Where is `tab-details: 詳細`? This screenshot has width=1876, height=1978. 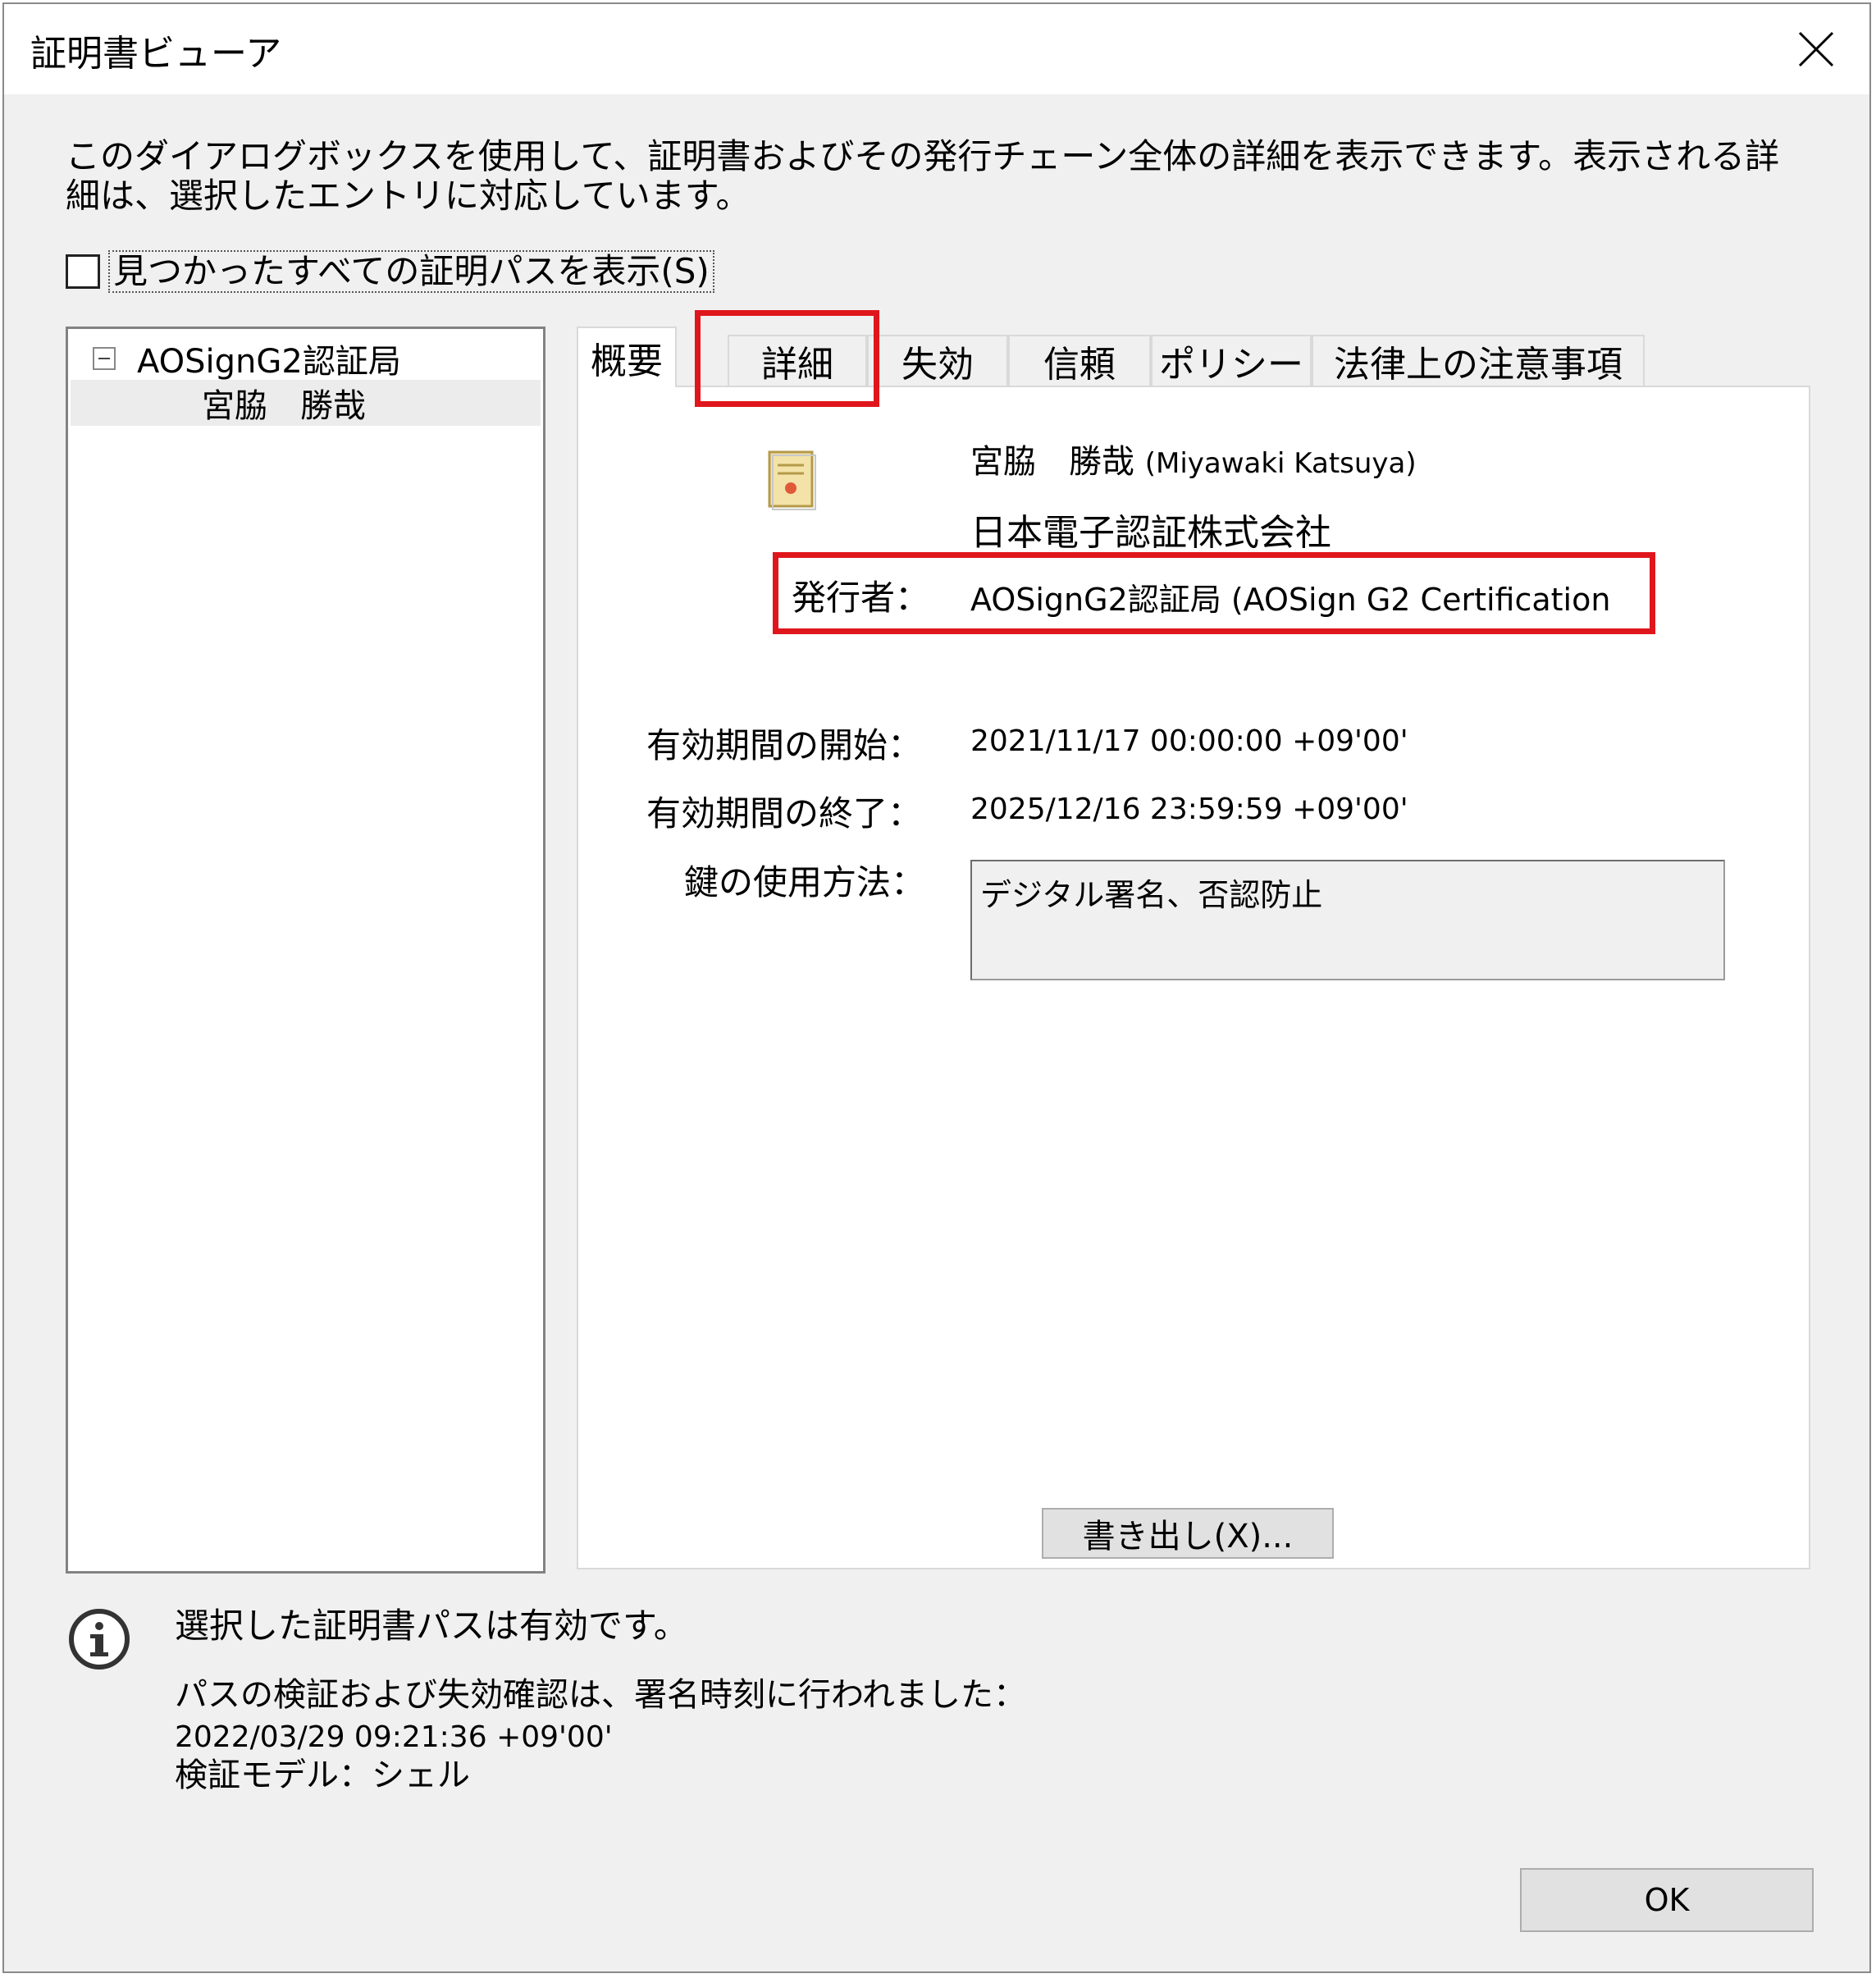
tab-details: 詳細 is located at coordinates (797, 360).